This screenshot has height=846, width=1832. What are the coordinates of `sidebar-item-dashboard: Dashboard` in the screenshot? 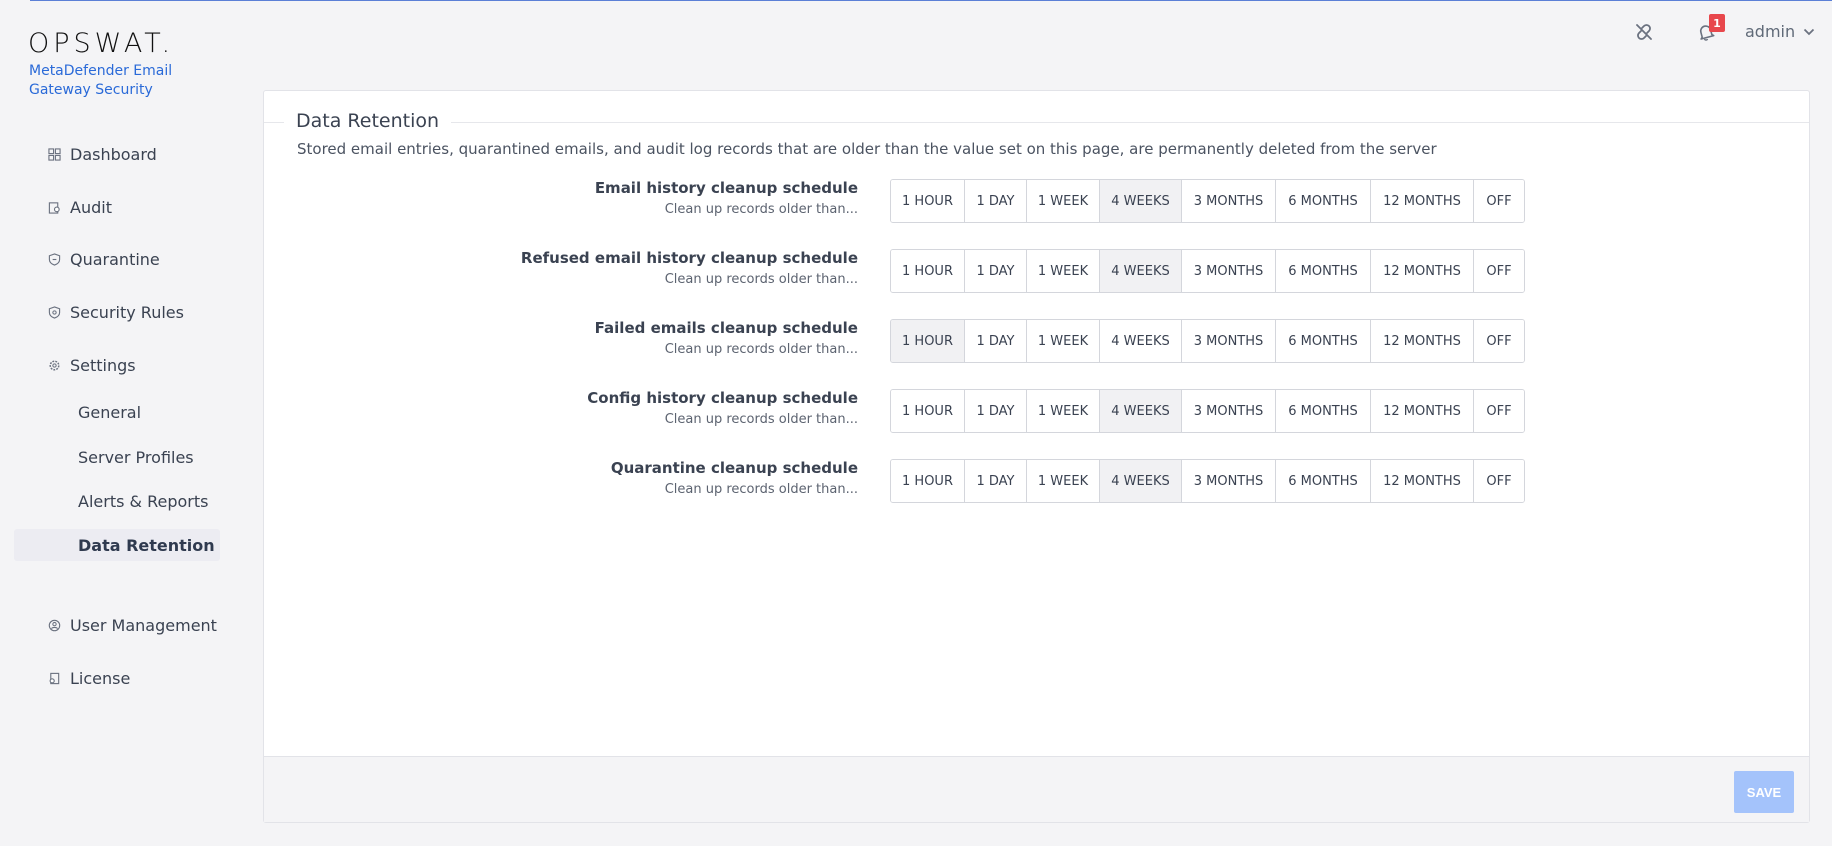 It's located at (117, 154).